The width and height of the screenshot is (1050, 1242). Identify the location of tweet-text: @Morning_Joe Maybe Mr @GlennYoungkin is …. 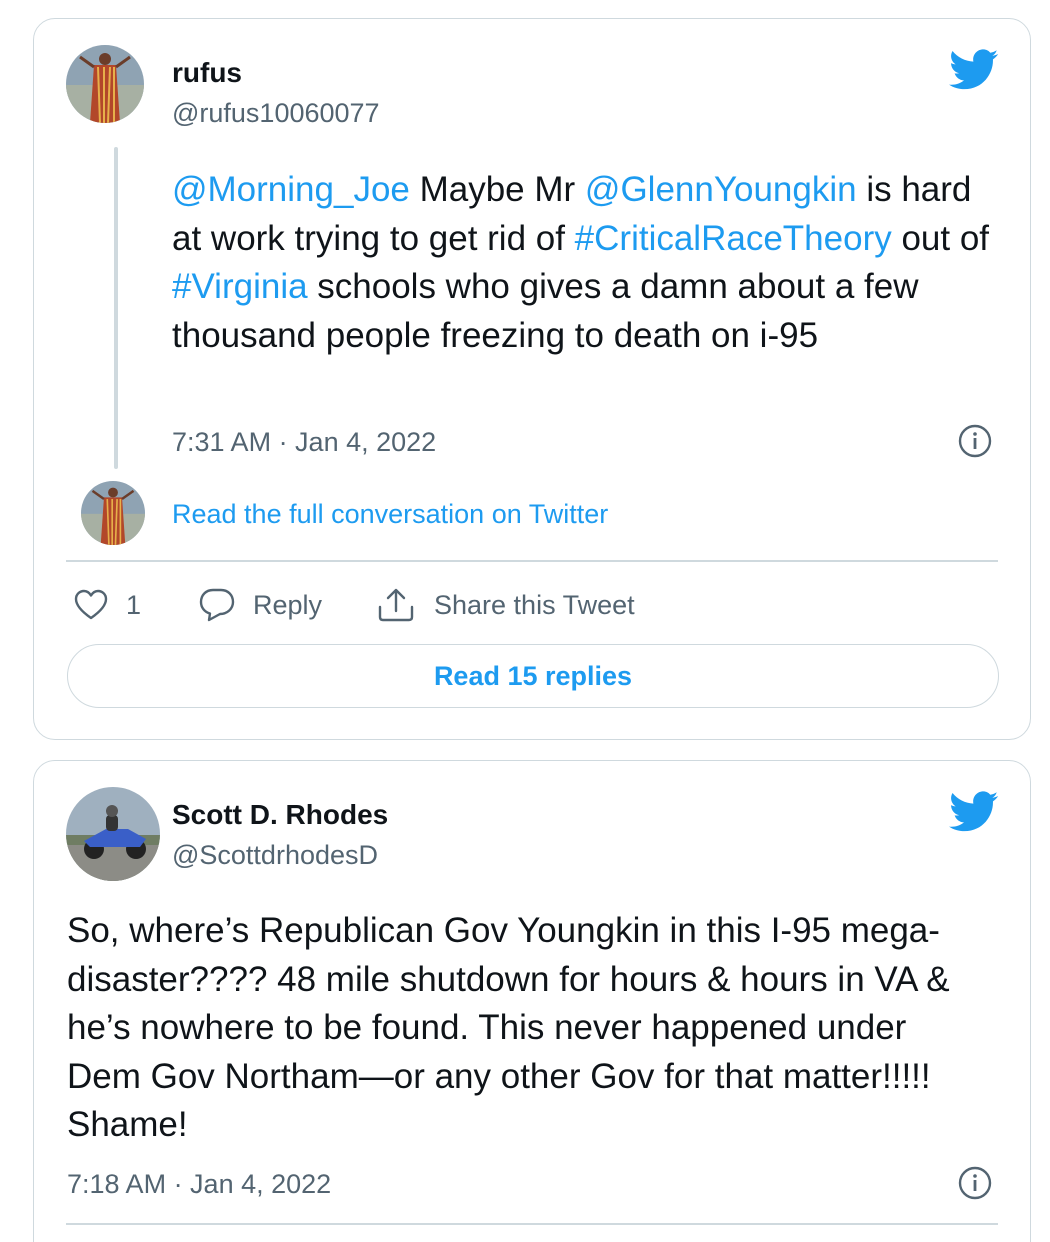
(587, 263).